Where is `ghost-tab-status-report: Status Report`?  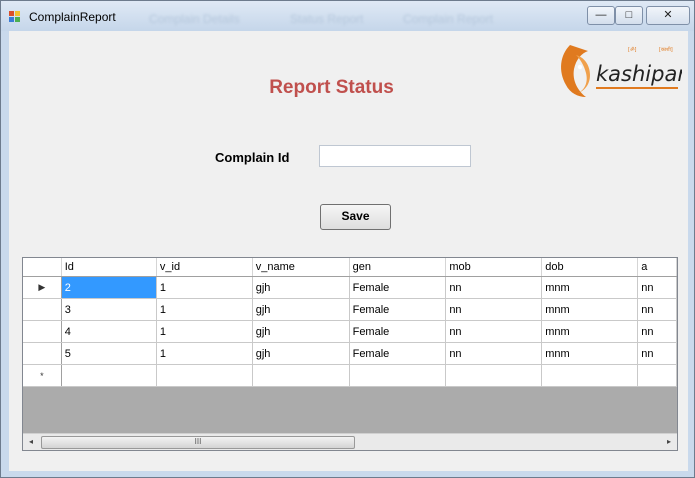 ghost-tab-status-report: Status Report is located at coordinates (327, 19).